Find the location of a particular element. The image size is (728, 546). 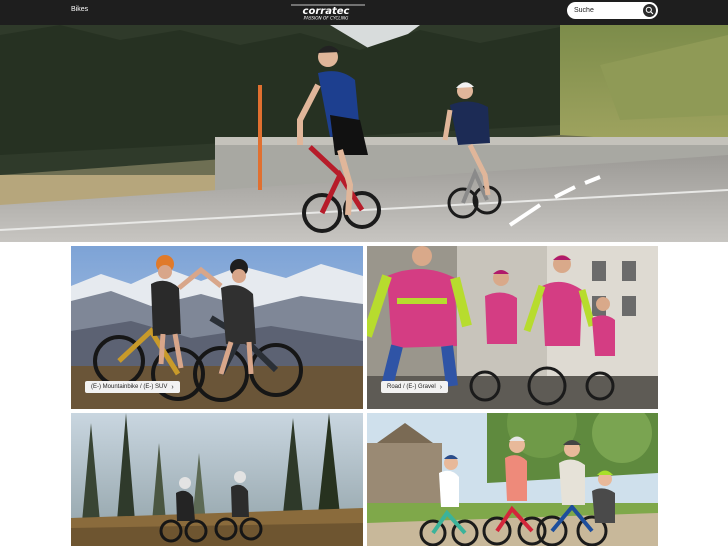

search-button is located at coordinates (649, 10).